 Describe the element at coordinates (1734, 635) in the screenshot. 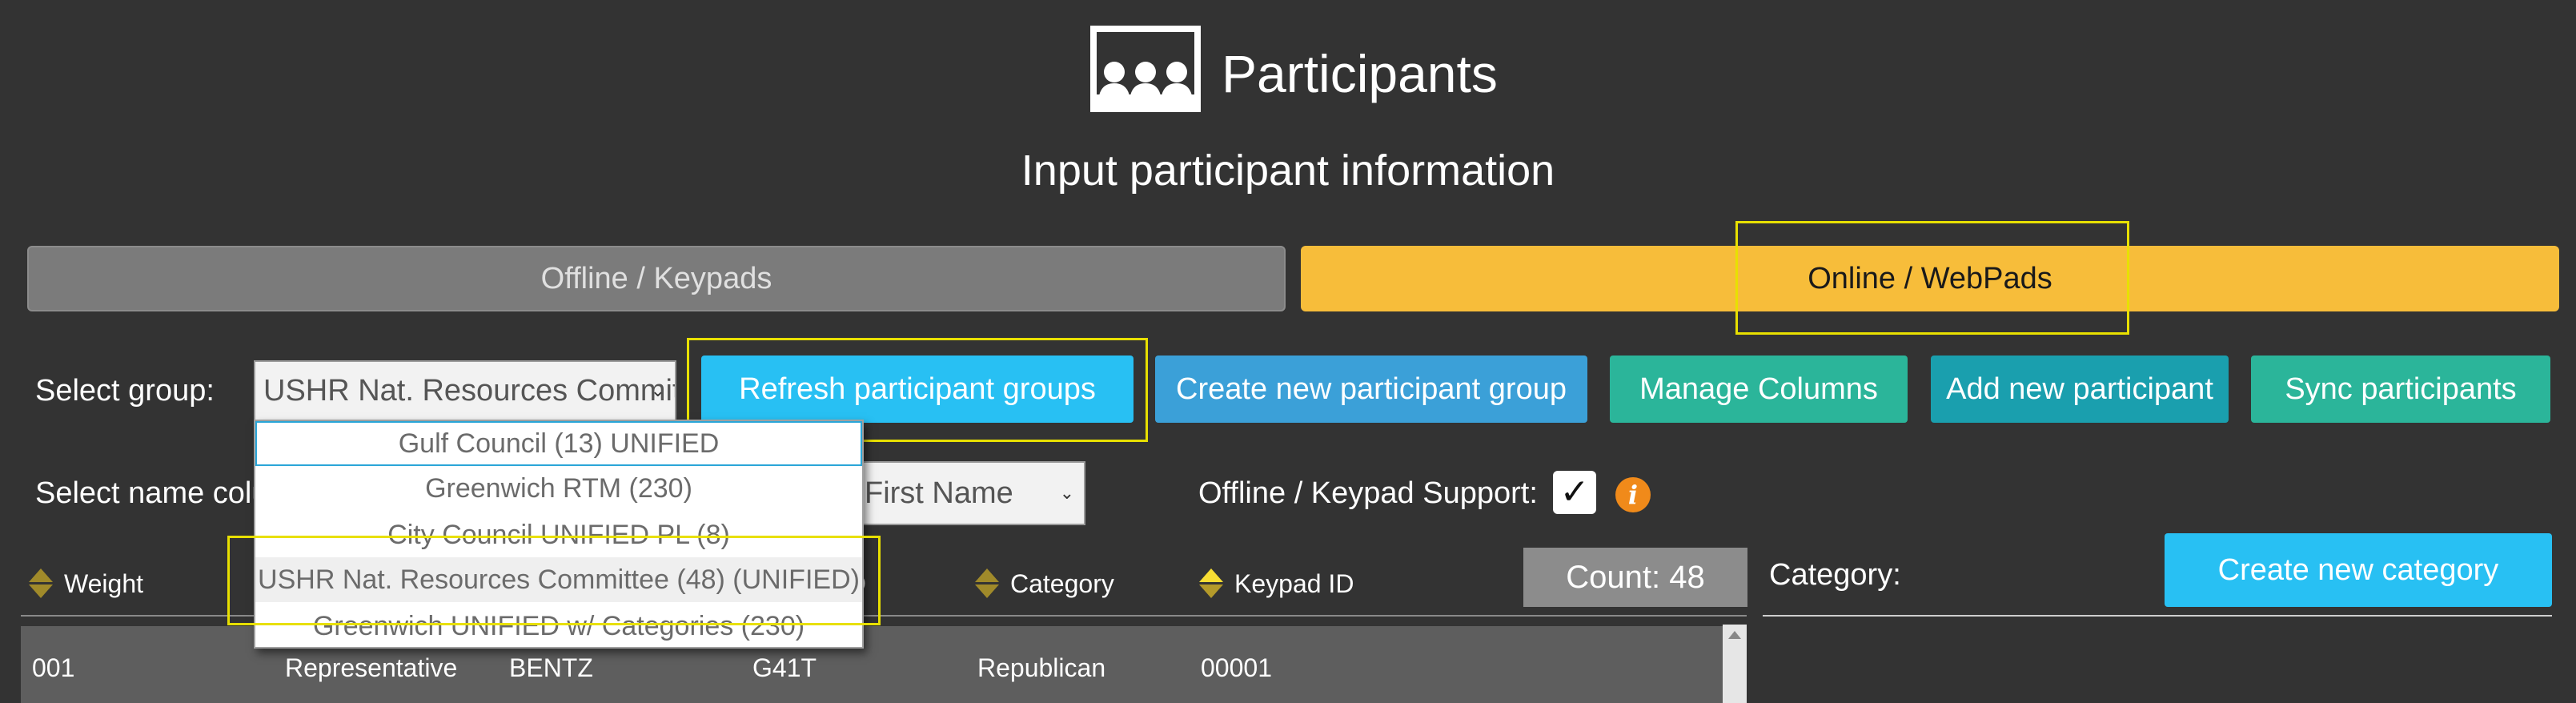

I see `scroll-up-icon` at that location.